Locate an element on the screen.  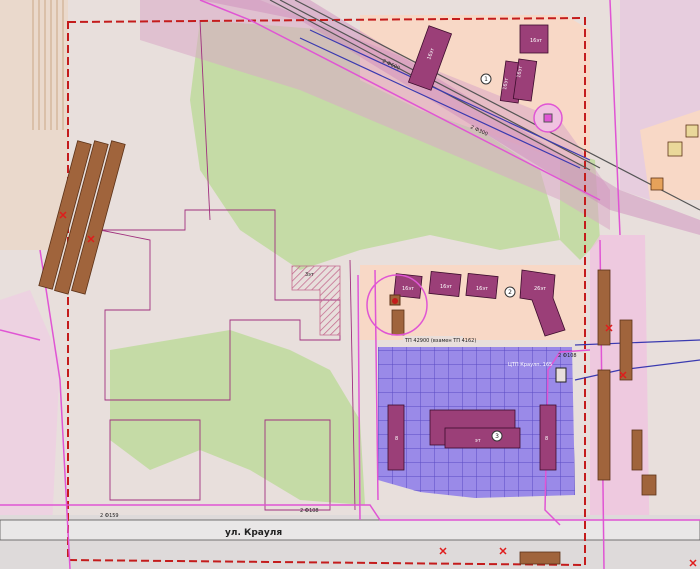
zone-label-2: 2 is located at coordinates (510, 292).